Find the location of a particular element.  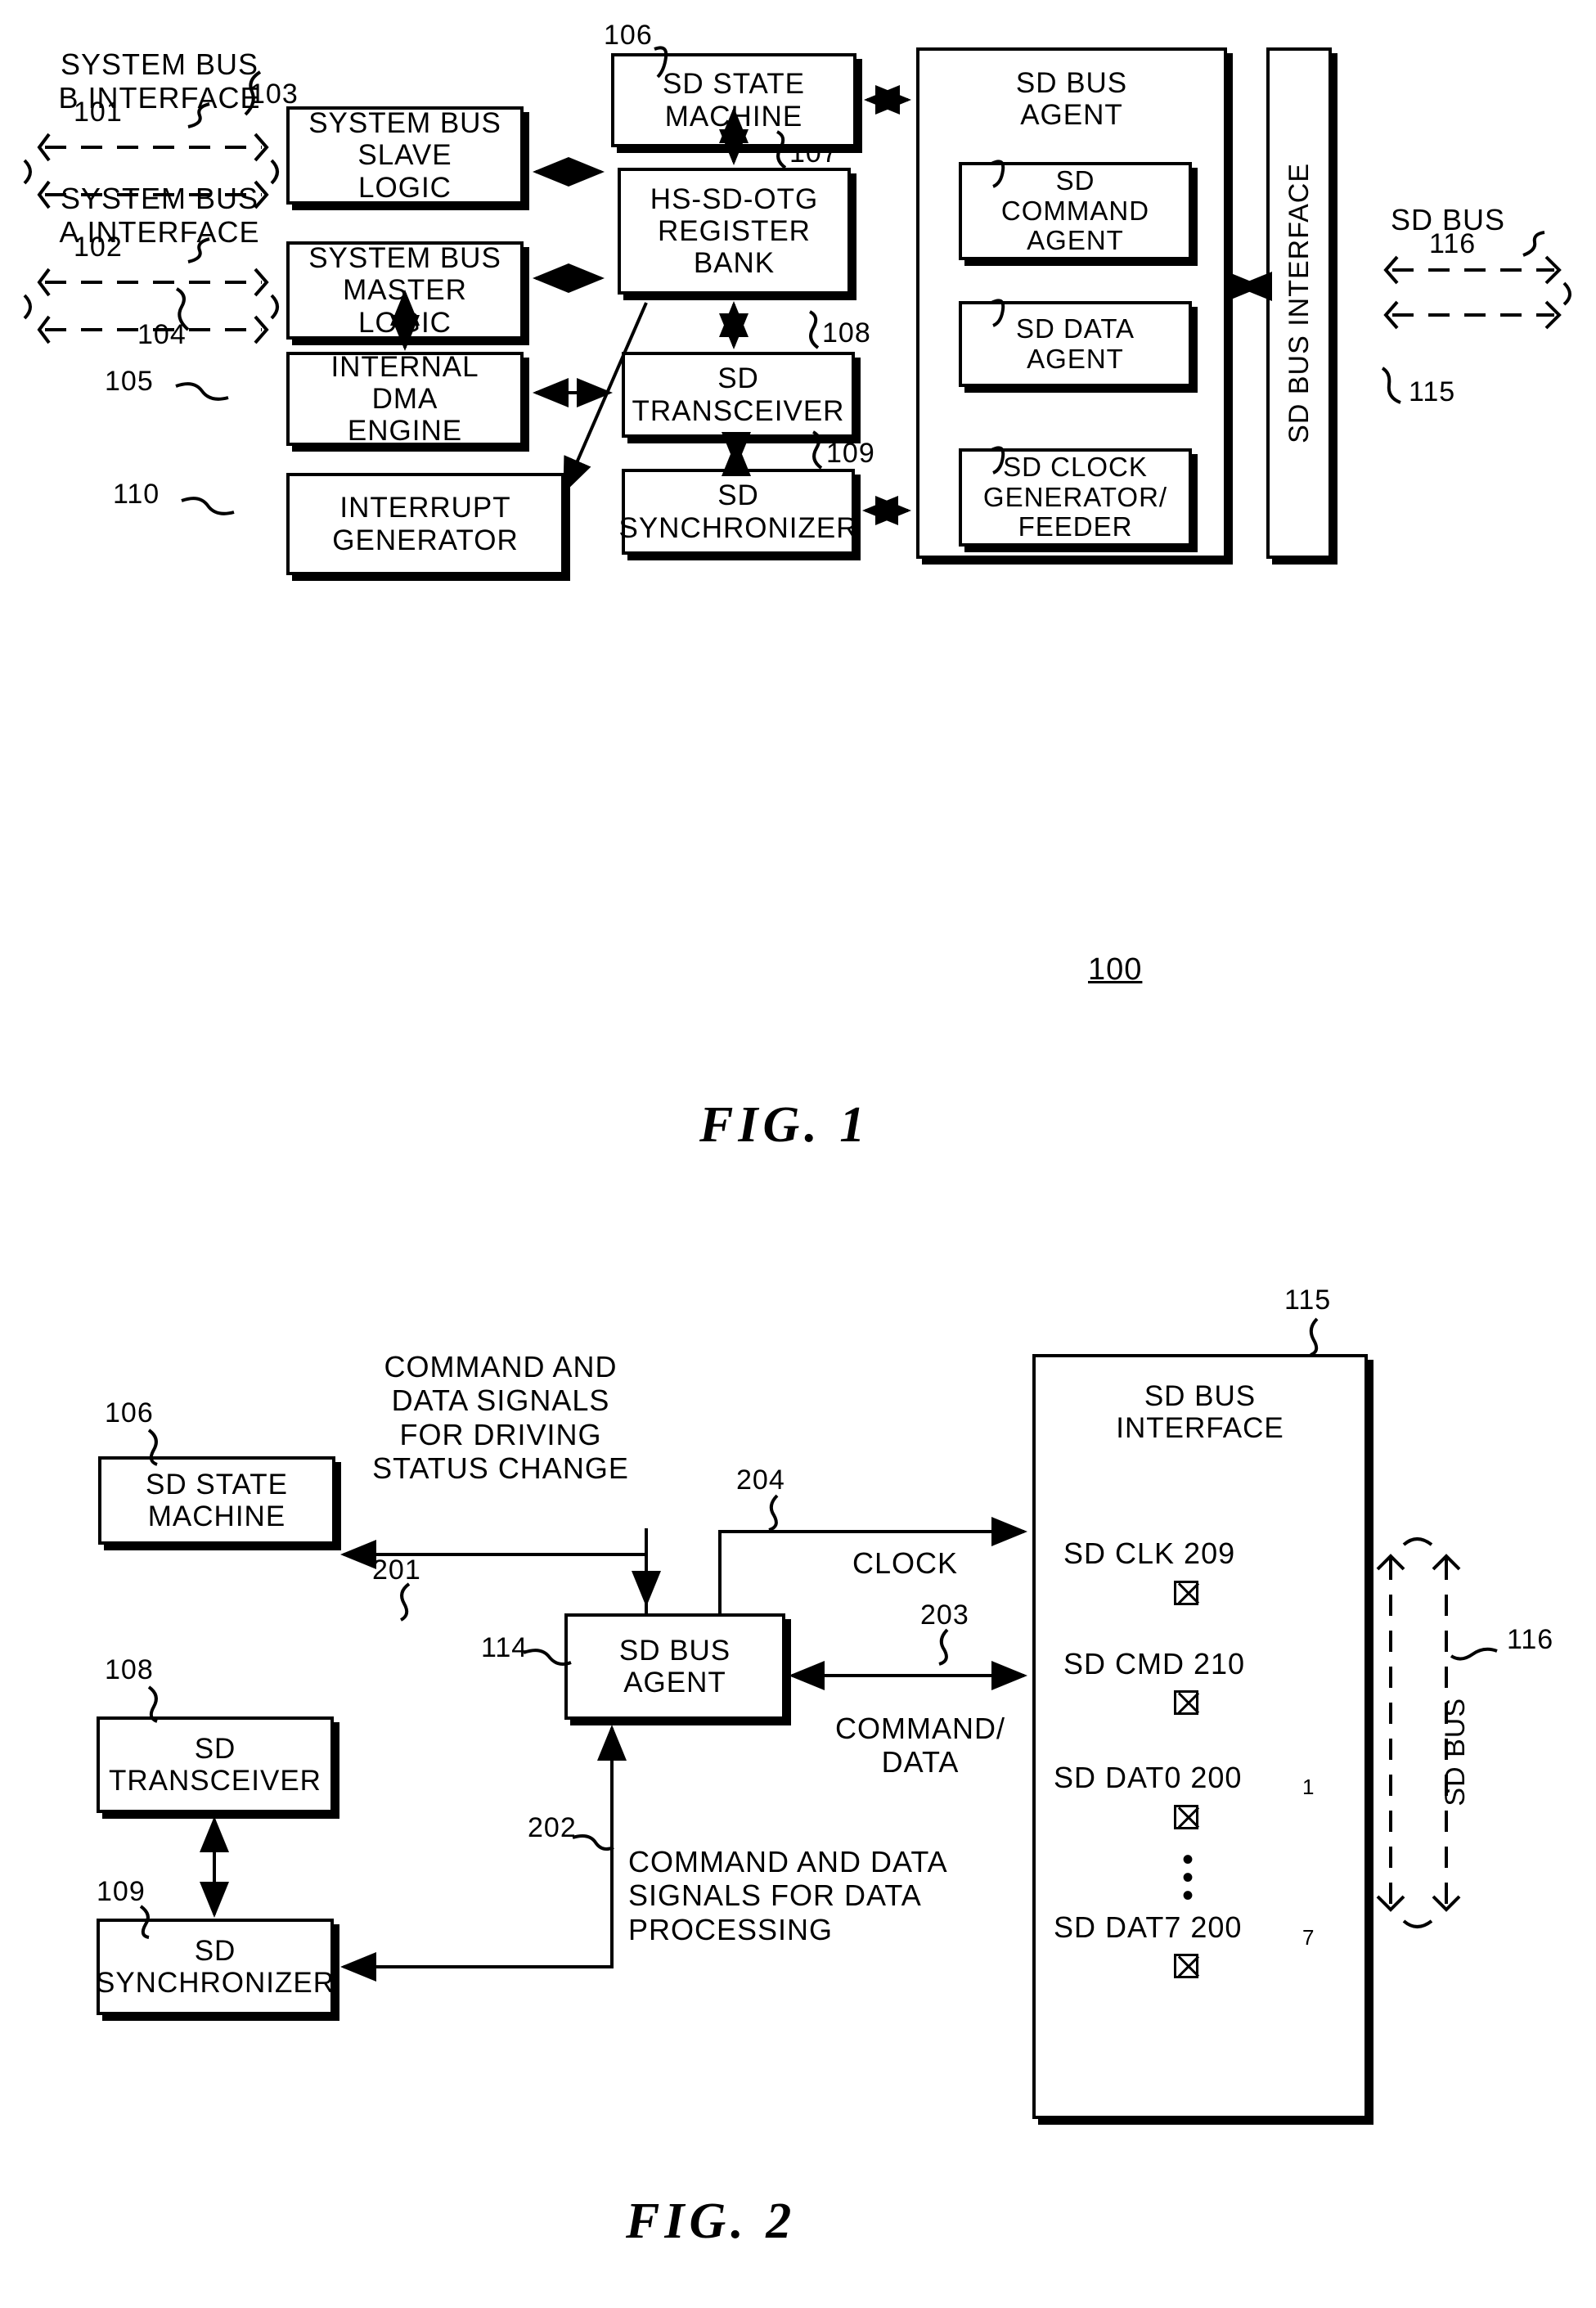

fig1-block-106-label: SD STATE MACHINE is located at coordinates (734, 100).